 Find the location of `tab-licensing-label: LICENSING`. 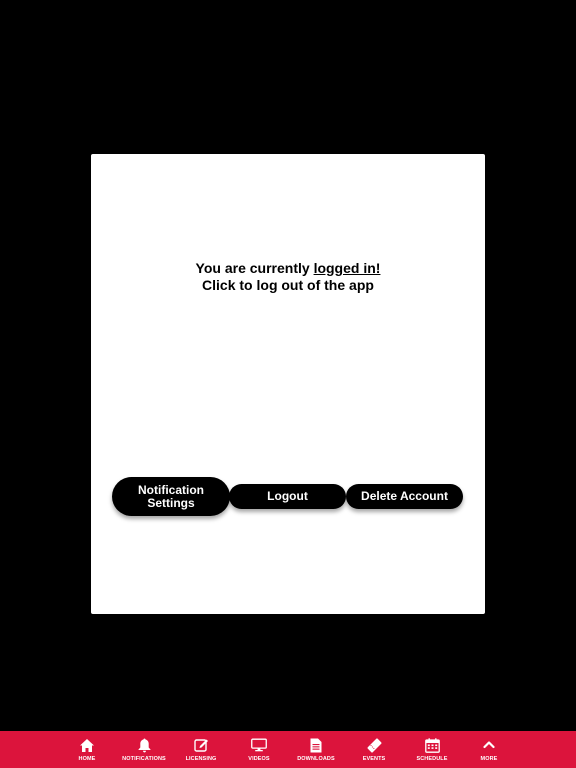

tab-licensing-label: LICENSING is located at coordinates (201, 759).